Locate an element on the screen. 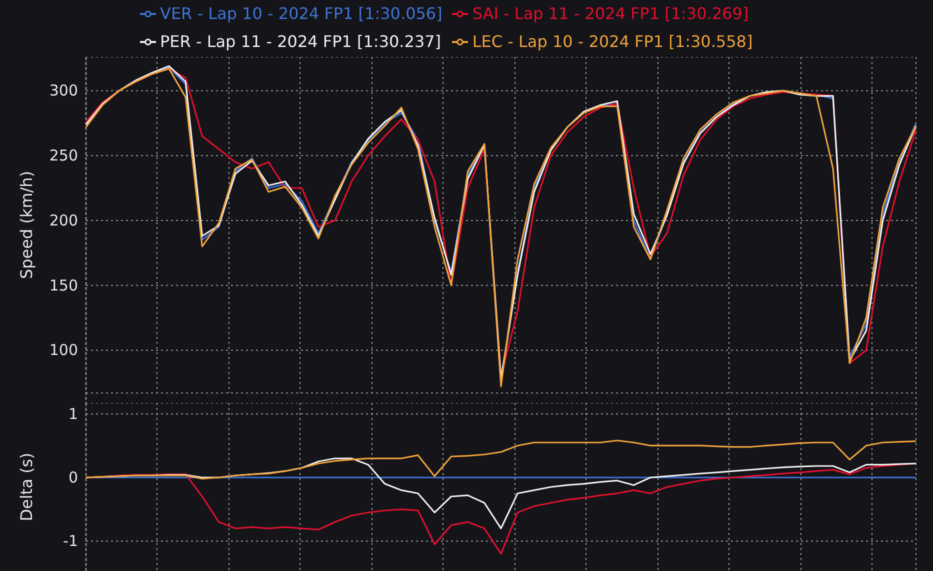  axis-tick-label: 1 is located at coordinates (73, 413).